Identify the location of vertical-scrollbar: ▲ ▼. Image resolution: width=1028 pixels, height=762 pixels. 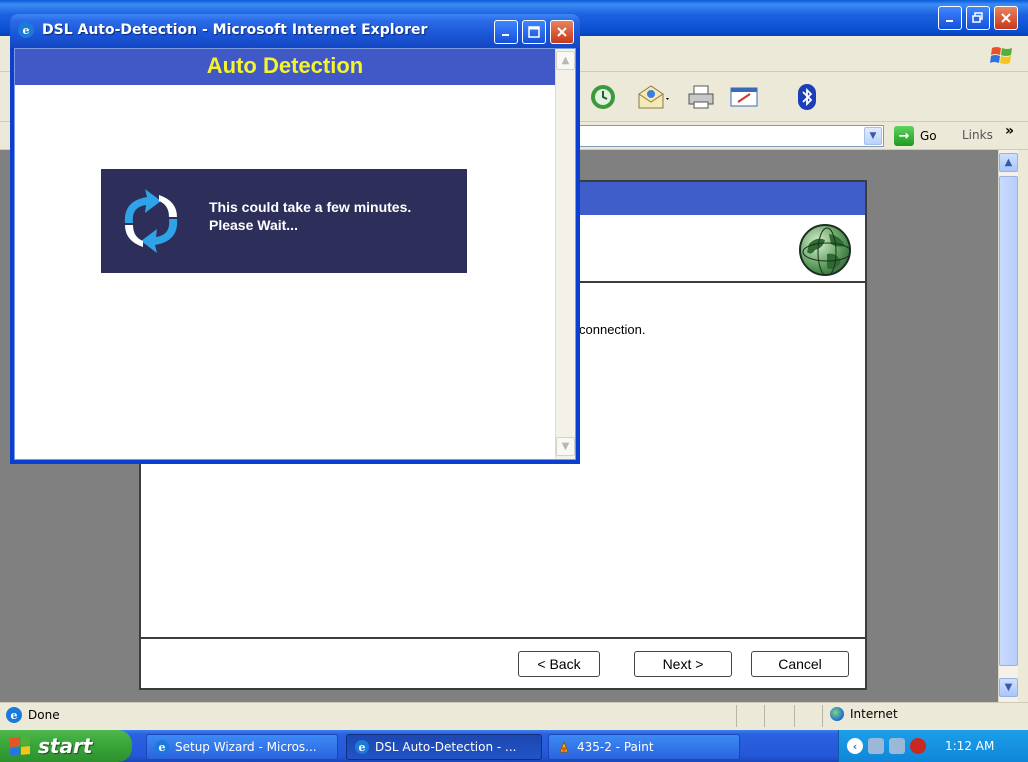
(1008, 426).